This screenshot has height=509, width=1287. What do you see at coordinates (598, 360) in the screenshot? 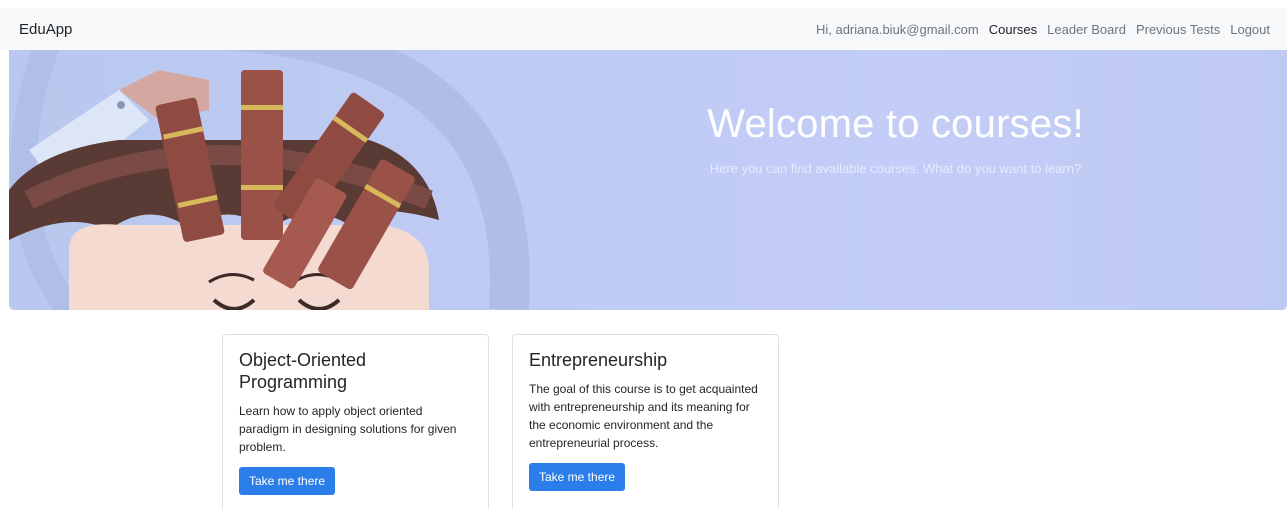
I see `course-title: Entrepreneurship` at bounding box center [598, 360].